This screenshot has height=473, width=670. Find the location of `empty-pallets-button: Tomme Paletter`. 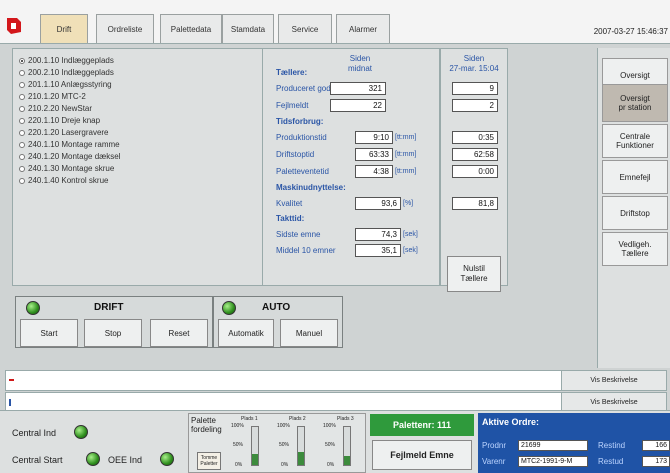

empty-pallets-button: Tomme Paletter is located at coordinates (209, 461).